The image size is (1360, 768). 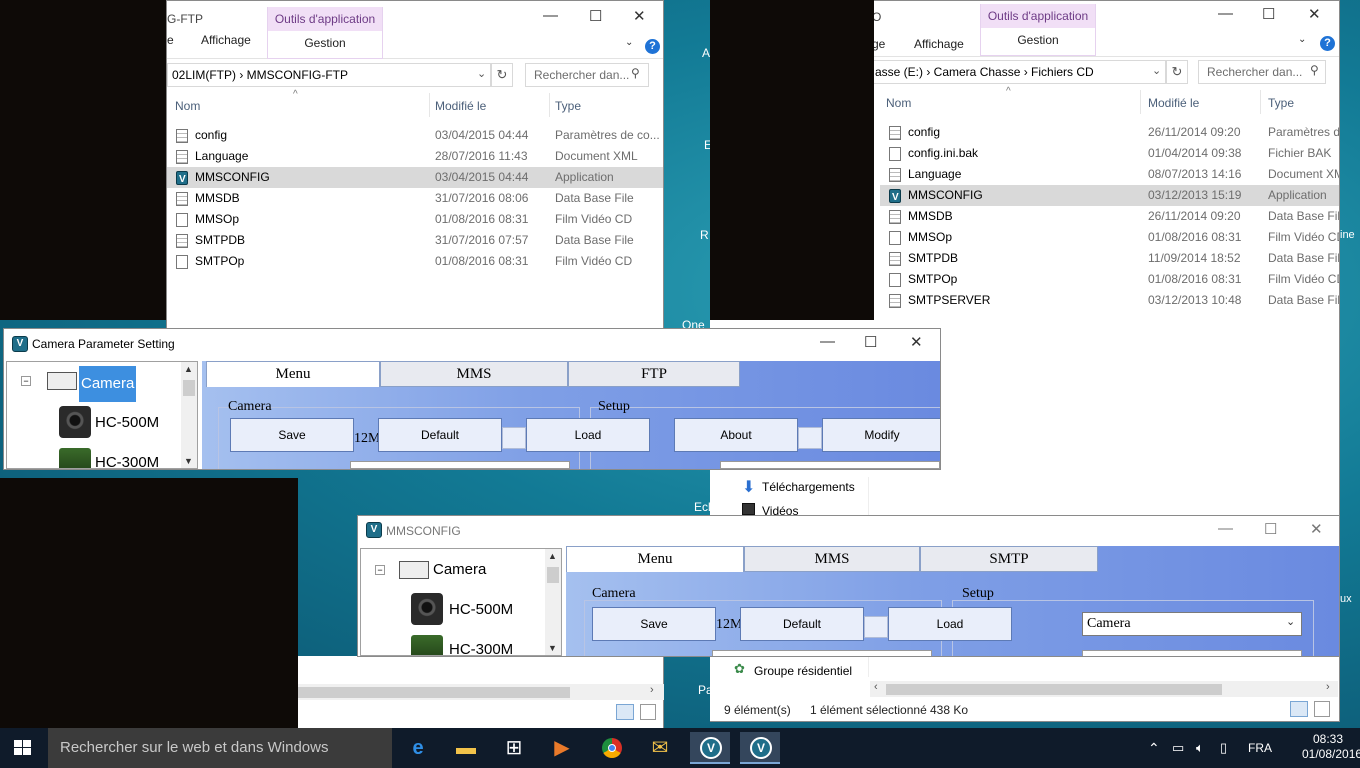 What do you see at coordinates (23, 748) in the screenshot?
I see `windows-start-icon` at bounding box center [23, 748].